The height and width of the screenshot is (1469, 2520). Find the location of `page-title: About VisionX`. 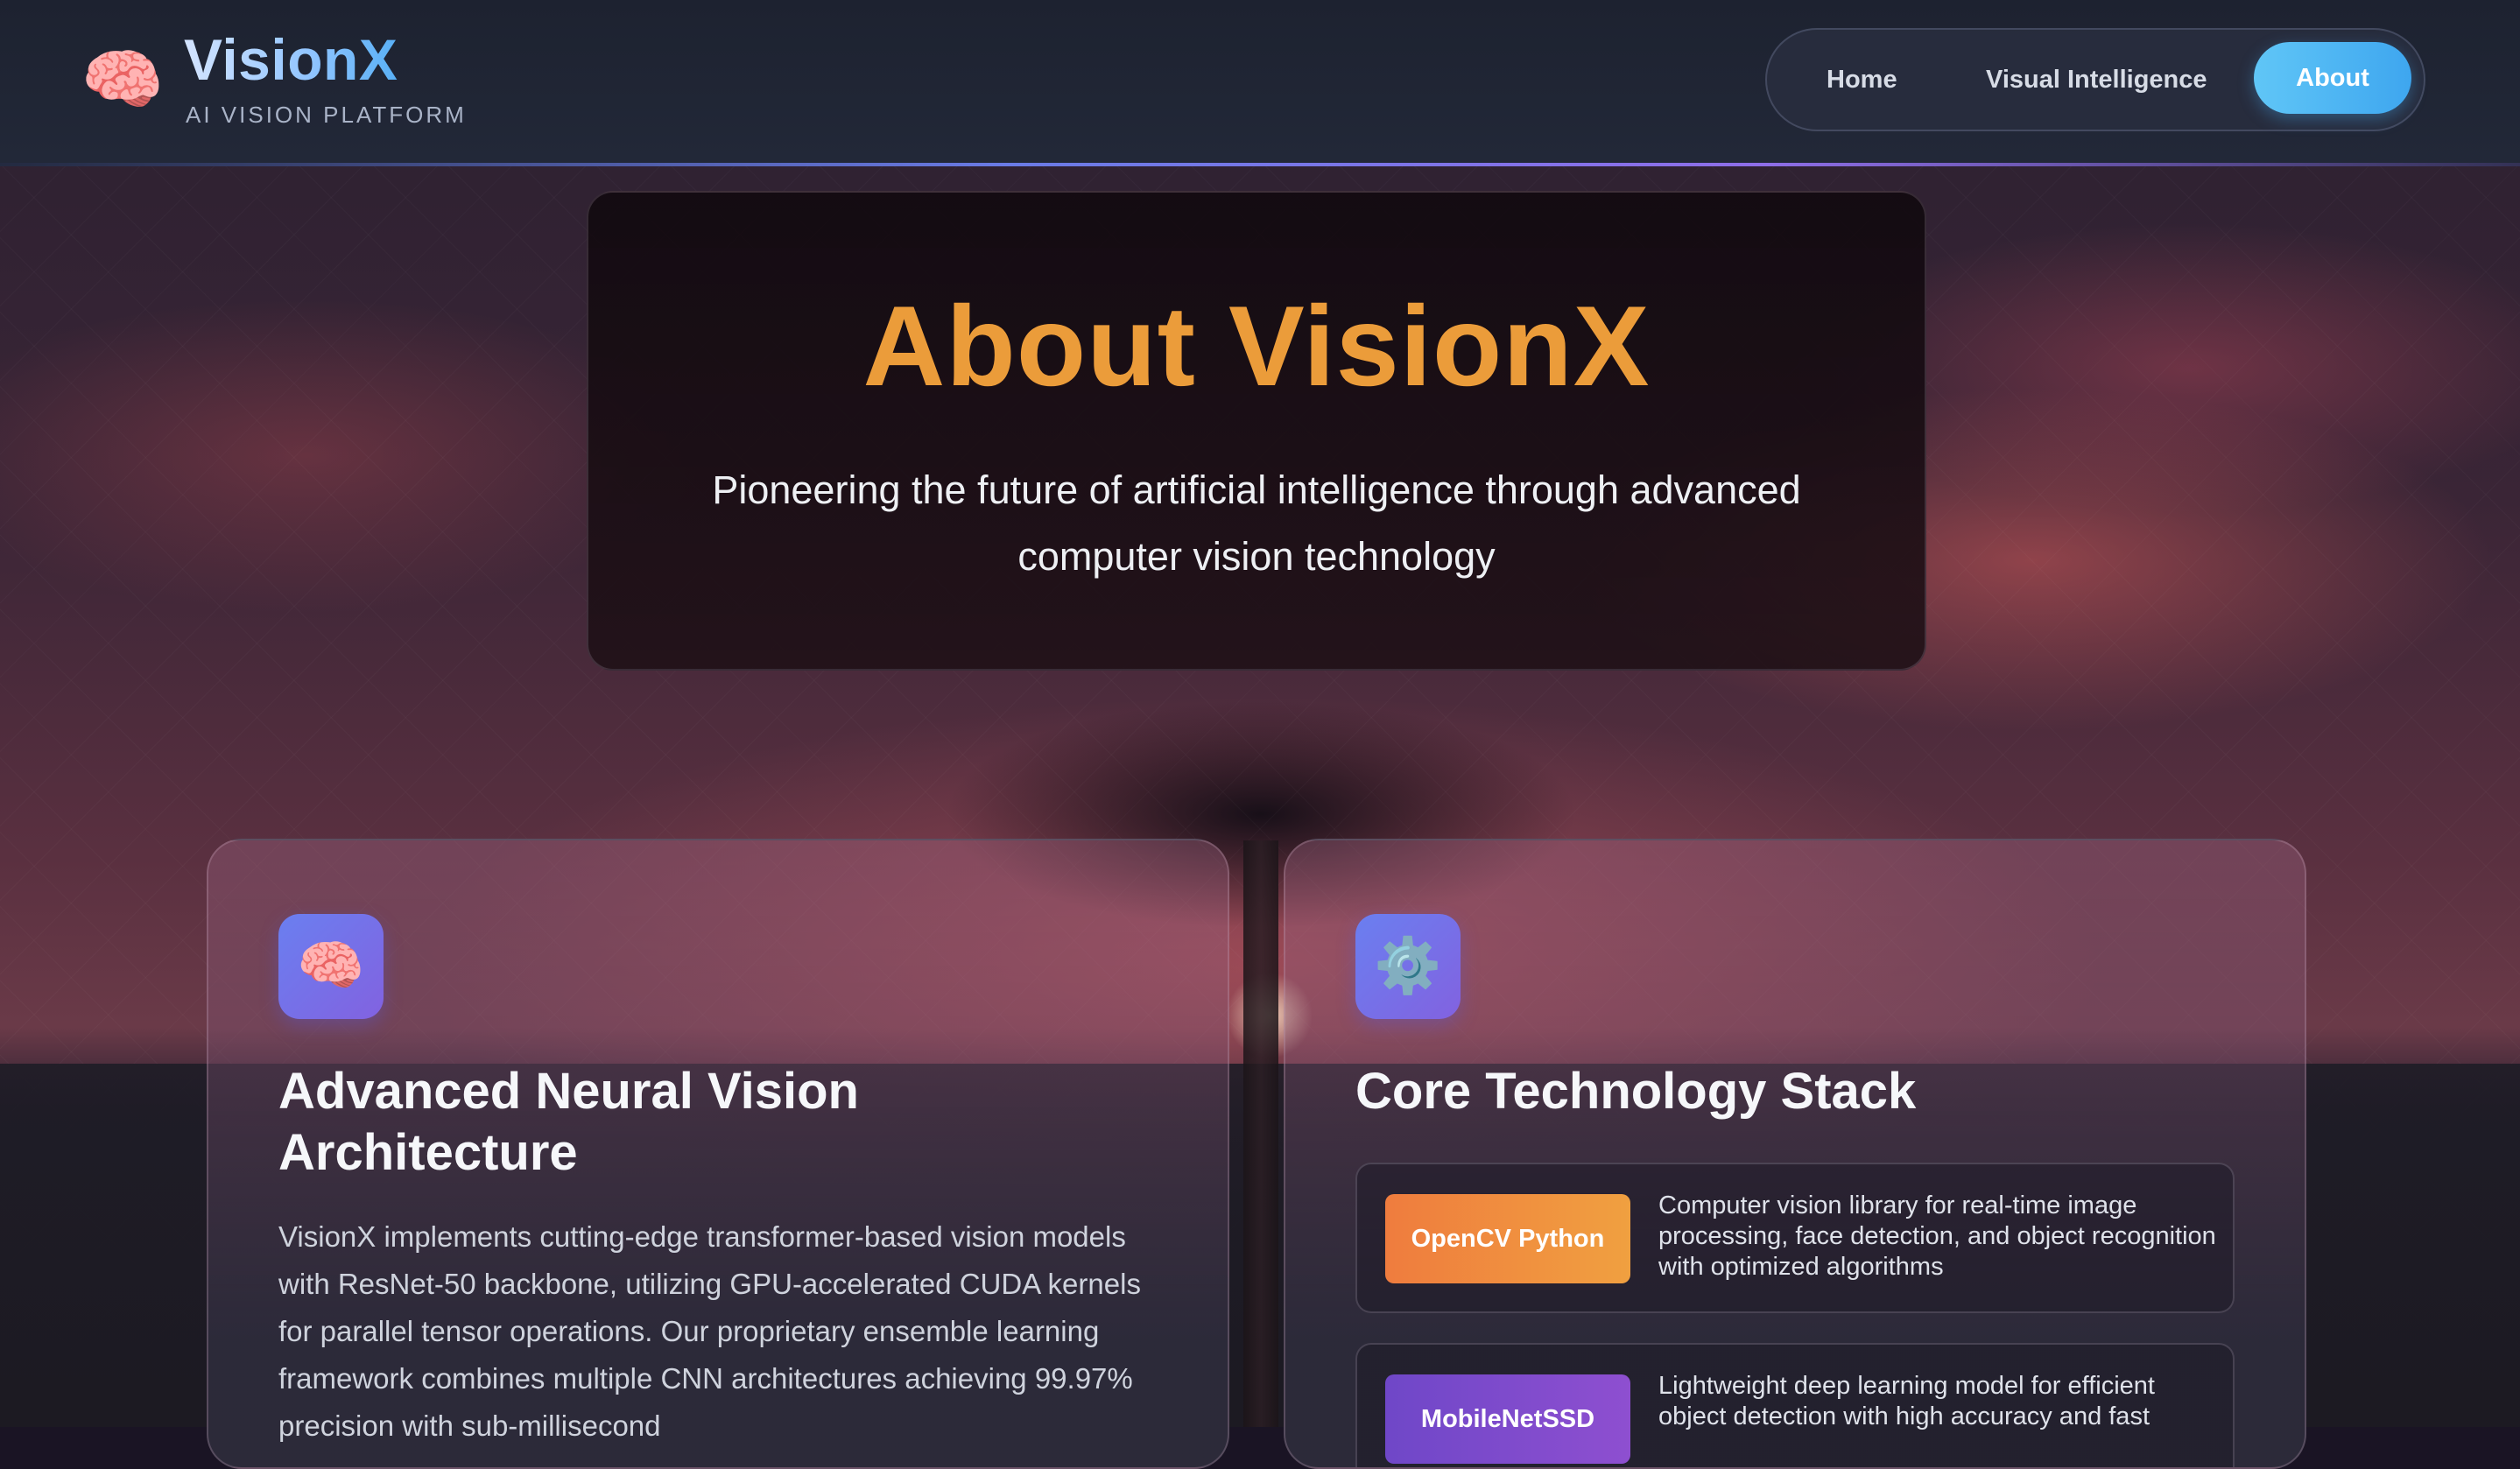

page-title: About VisionX is located at coordinates (1256, 346).